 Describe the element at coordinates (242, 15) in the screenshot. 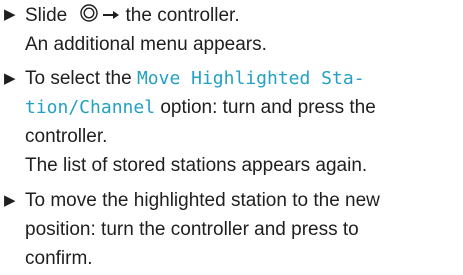

I see `step-line: Slide the controller.` at that location.